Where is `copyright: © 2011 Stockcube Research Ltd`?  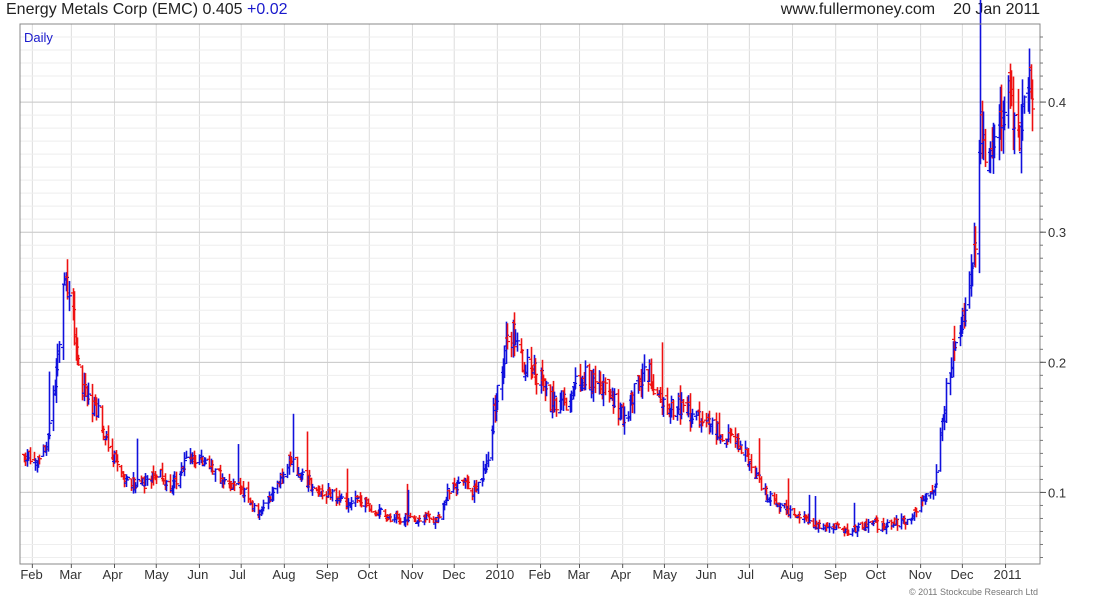
copyright: © 2011 Stockcube Research Ltd is located at coordinates (973, 592).